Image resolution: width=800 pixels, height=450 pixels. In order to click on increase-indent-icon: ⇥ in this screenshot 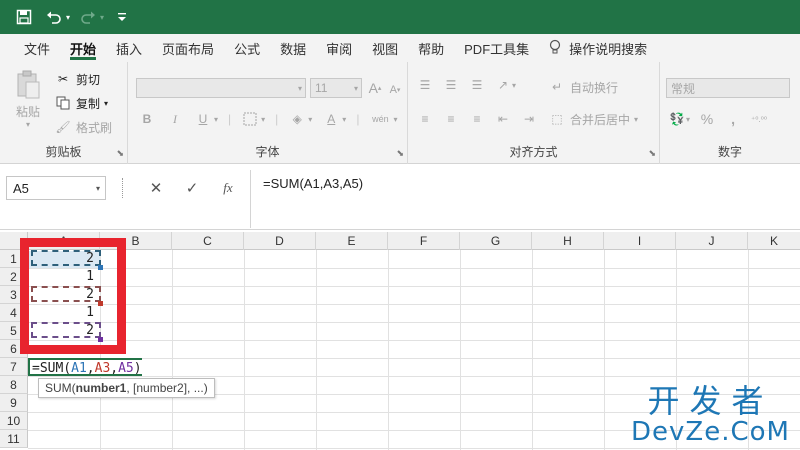, I will do `click(529, 119)`.